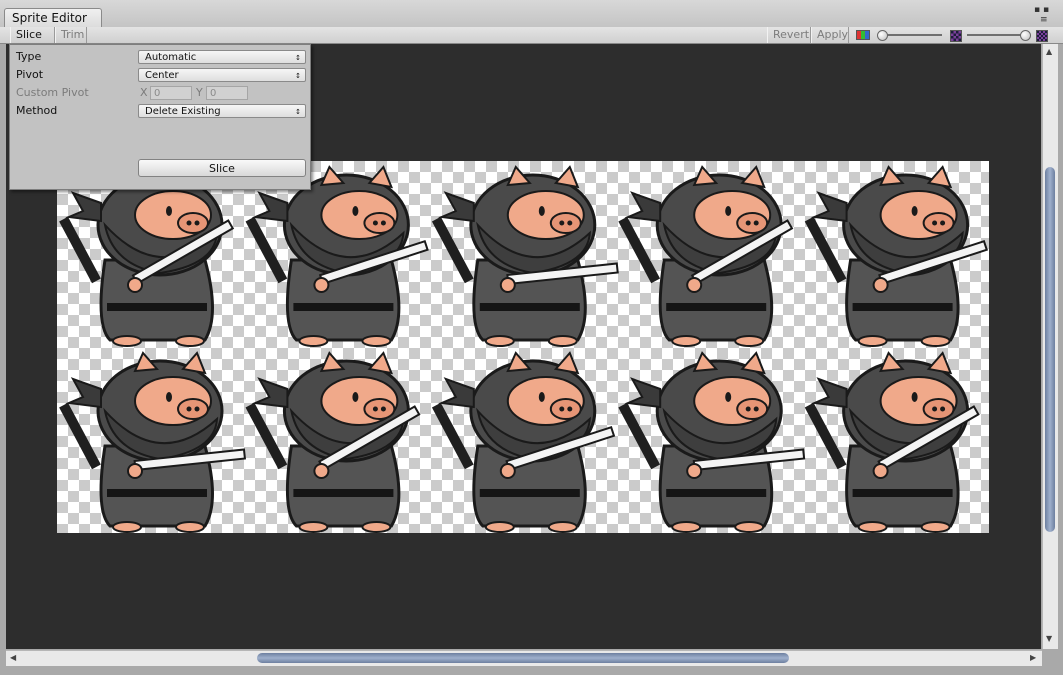 The width and height of the screenshot is (1063, 675). Describe the element at coordinates (531, 14) in the screenshot. I see `title-bar: Sprite Editor ▪ ▪ ≡` at that location.